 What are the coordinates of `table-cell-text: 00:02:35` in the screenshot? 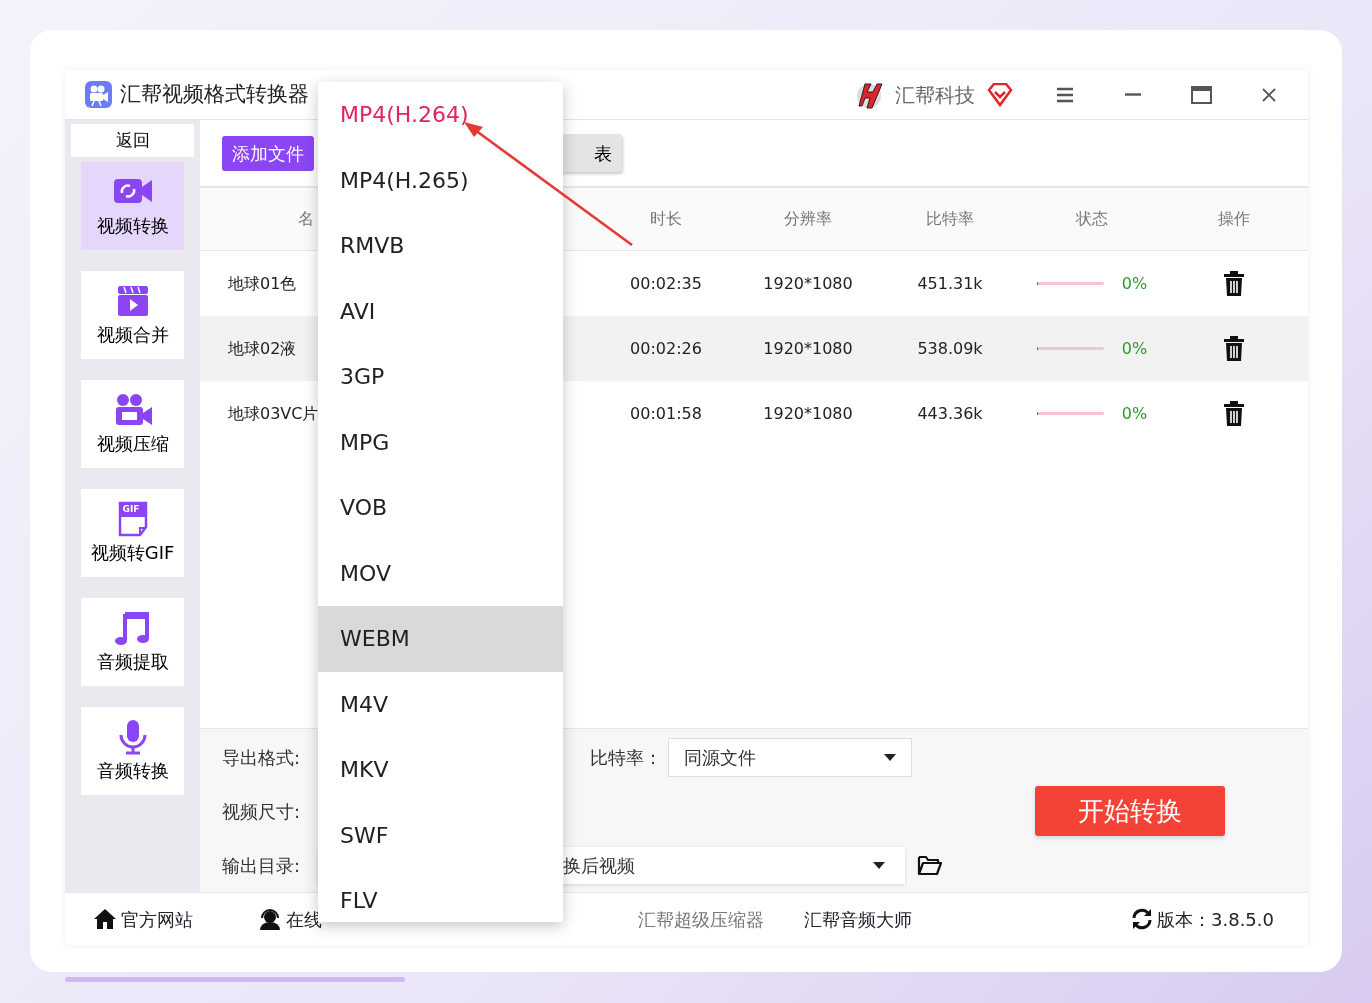 It's located at (666, 283).